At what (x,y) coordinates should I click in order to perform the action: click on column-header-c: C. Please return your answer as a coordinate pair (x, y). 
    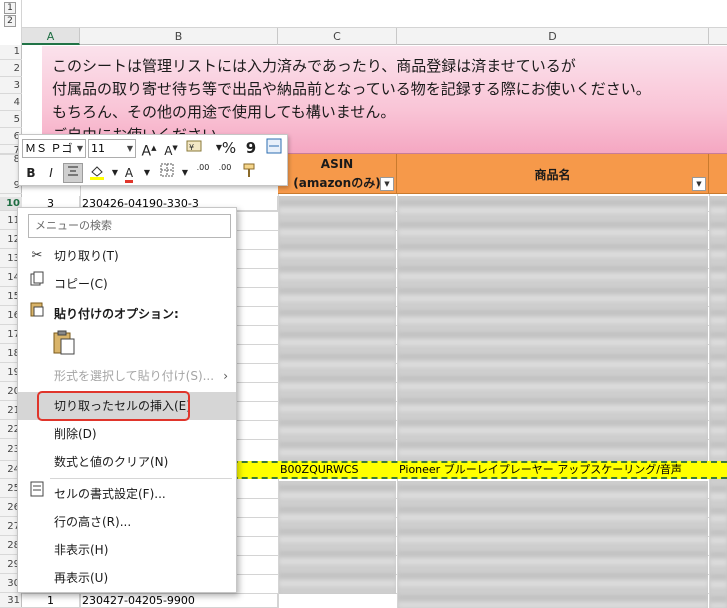
    Looking at the image, I should click on (337, 36).